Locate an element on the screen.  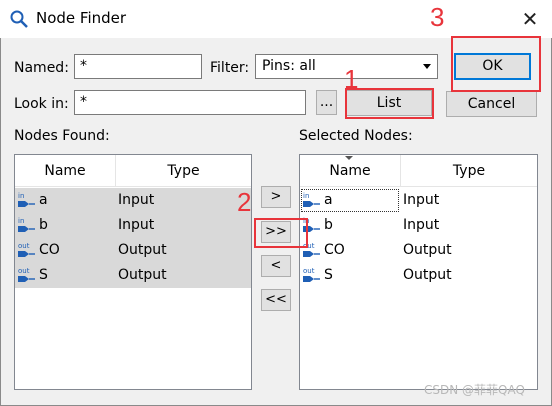
named-input: * is located at coordinates (138, 66).